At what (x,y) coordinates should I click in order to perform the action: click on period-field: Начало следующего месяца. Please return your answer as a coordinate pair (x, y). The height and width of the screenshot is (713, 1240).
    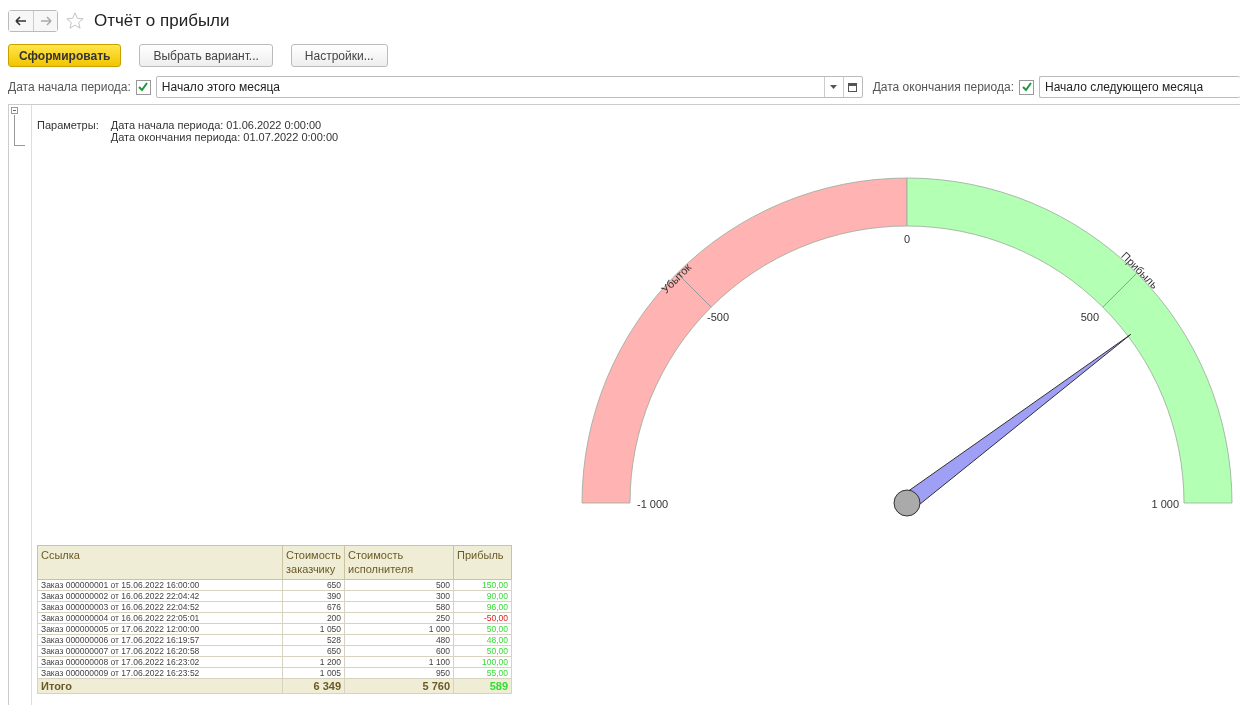
    Looking at the image, I should click on (1139, 87).